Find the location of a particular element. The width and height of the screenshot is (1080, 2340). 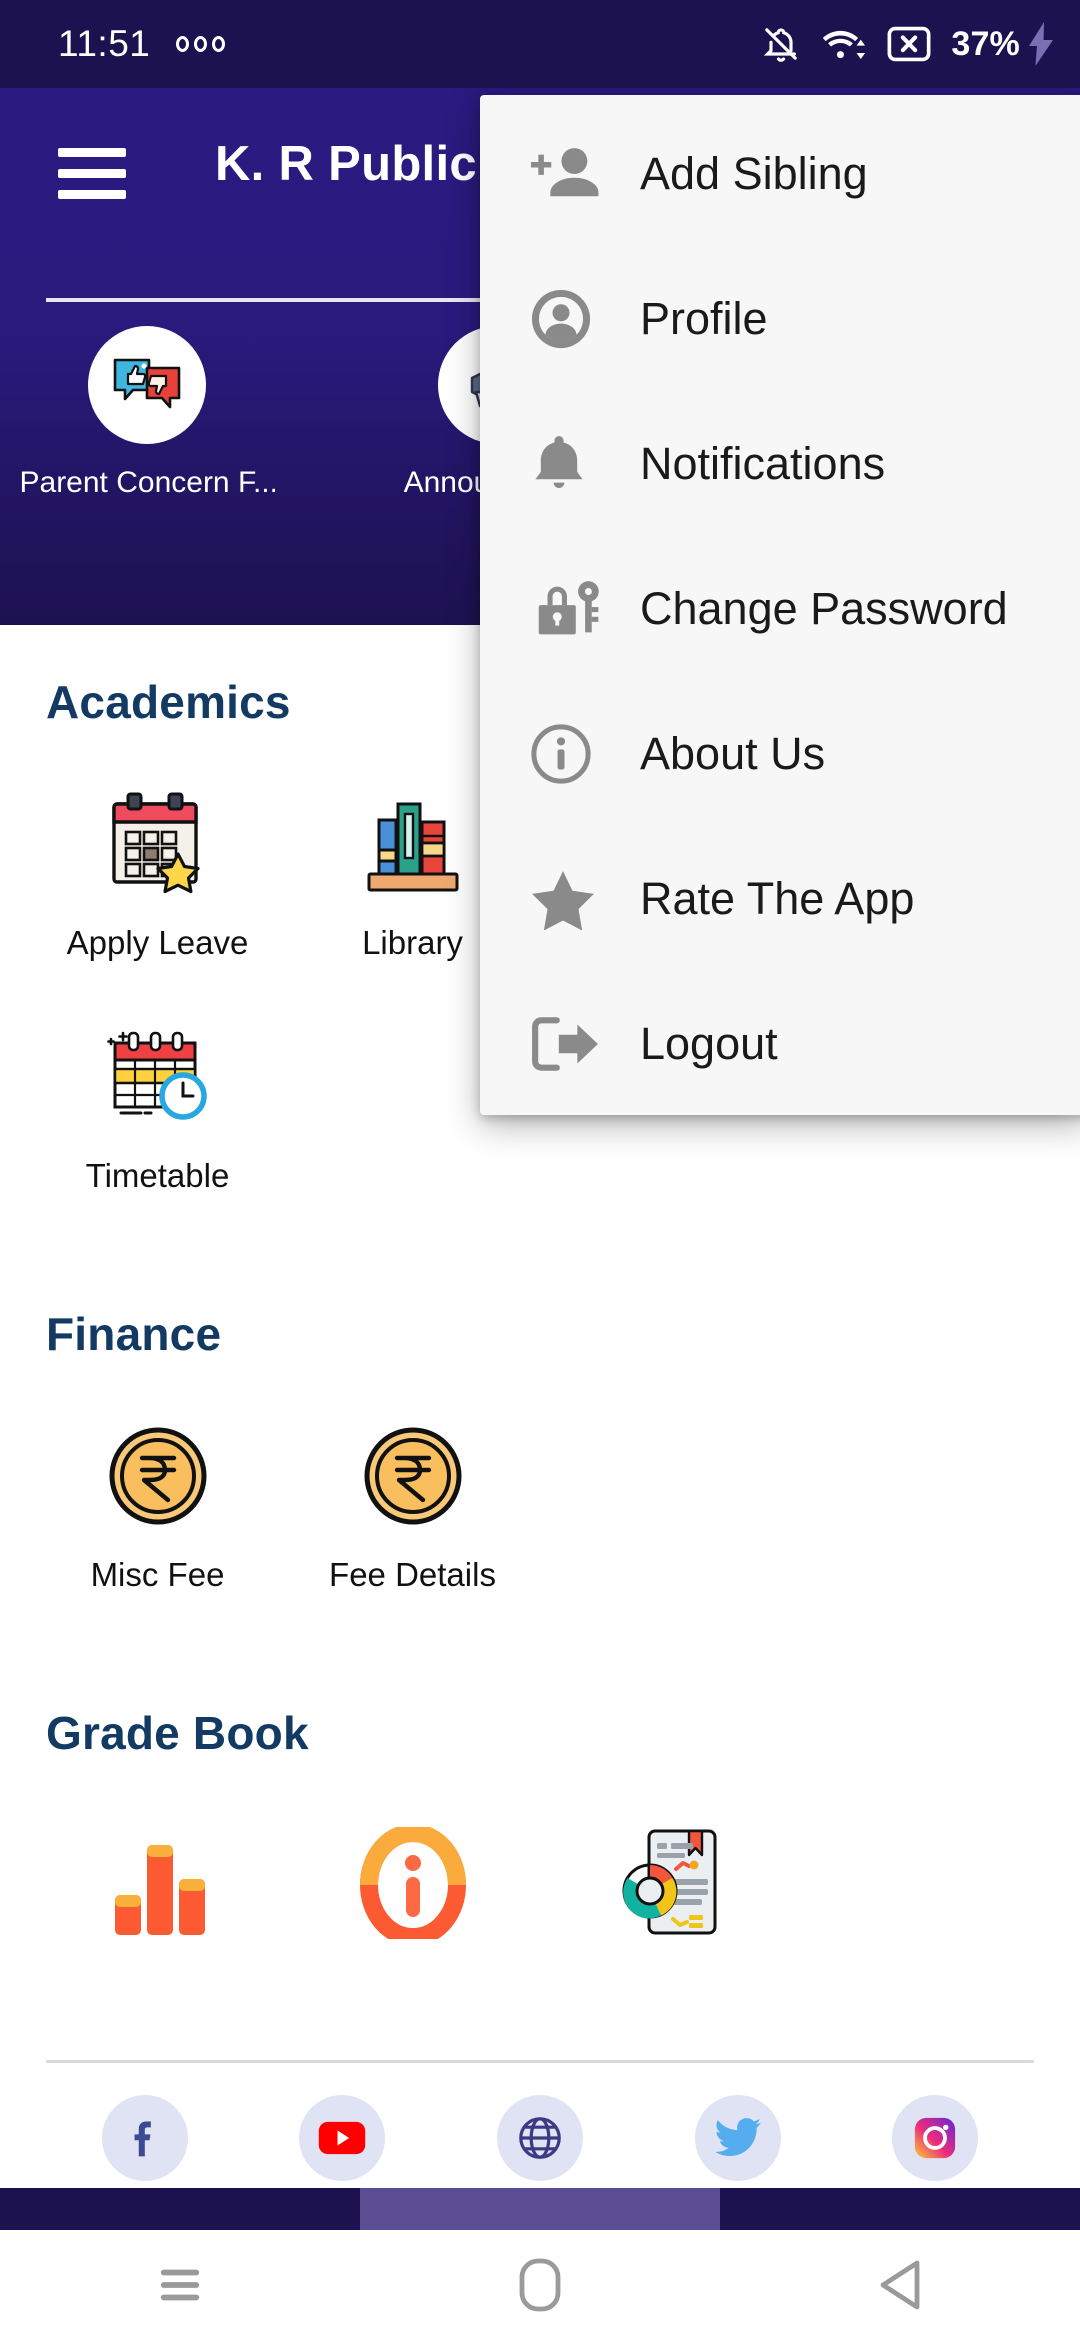

menu-item-label: About Us is located at coordinates (733, 753).